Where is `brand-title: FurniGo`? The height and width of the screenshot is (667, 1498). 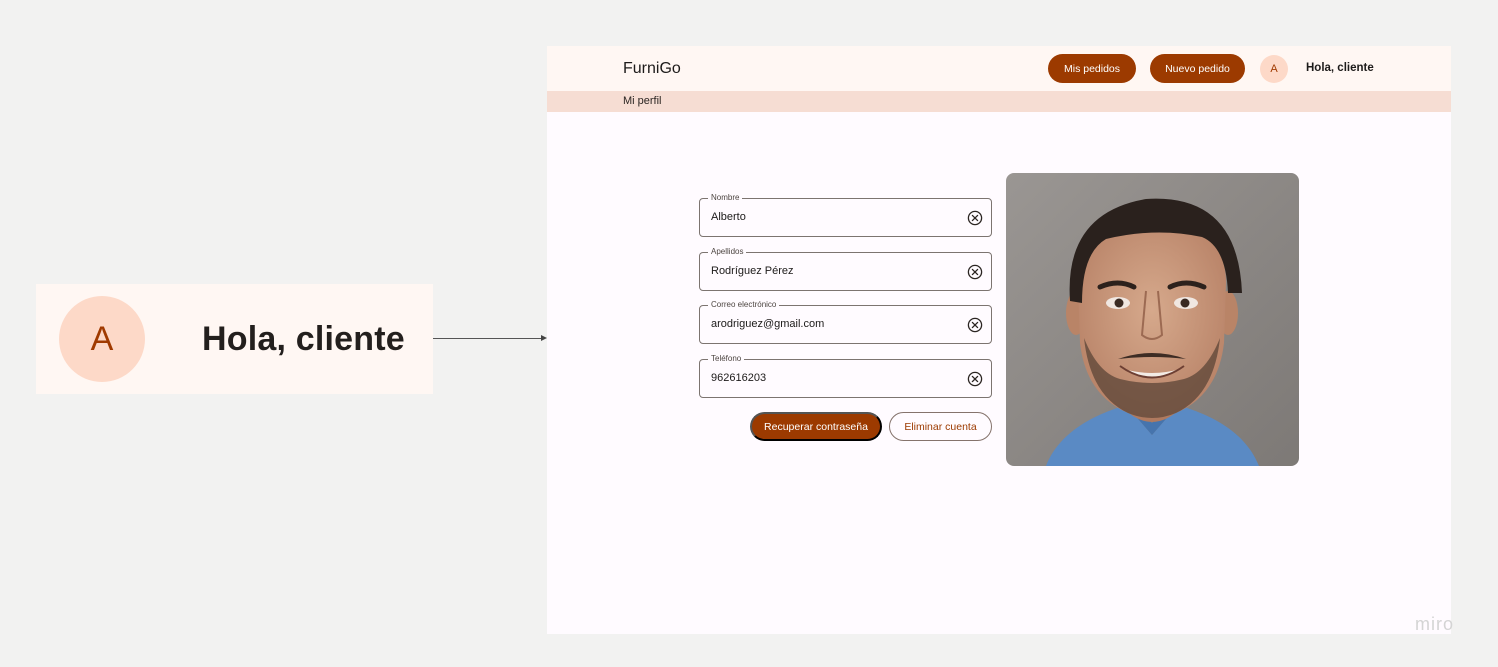
brand-title: FurniGo is located at coordinates (652, 69).